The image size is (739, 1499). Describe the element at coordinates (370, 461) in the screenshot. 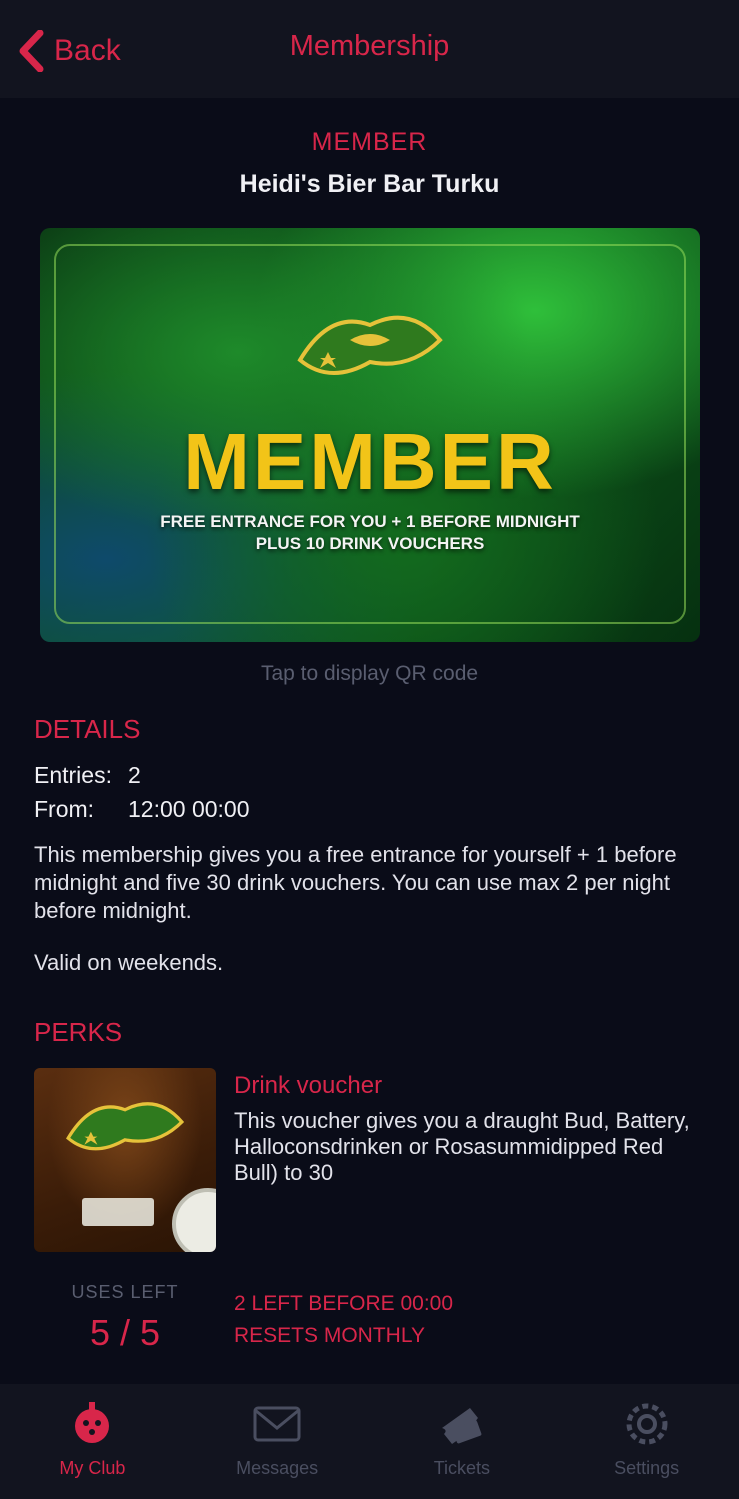

I see `card-headline: MEMBER` at that location.